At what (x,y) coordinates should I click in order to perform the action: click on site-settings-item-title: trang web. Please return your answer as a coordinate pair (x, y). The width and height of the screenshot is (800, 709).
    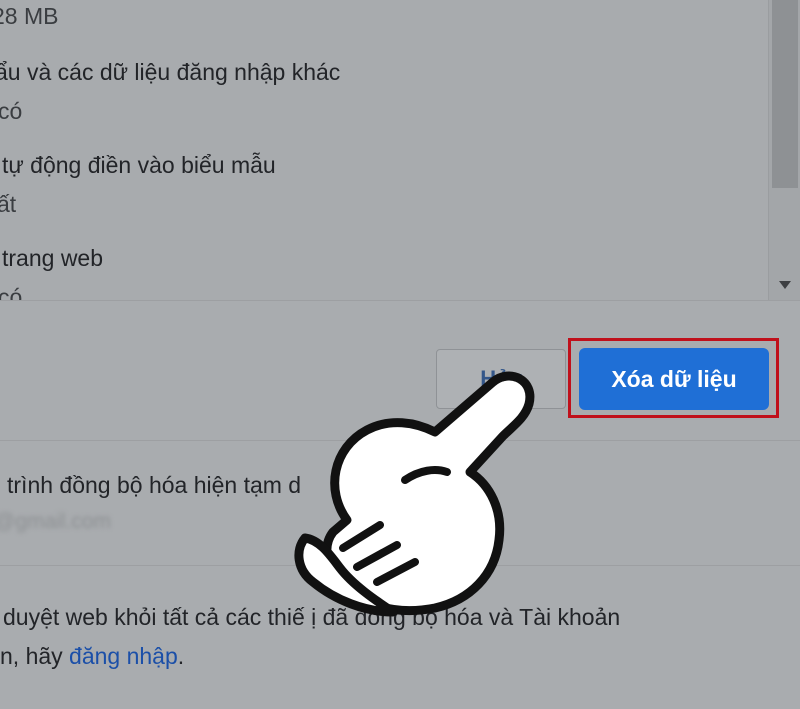
    Looking at the image, I should click on (52, 258).